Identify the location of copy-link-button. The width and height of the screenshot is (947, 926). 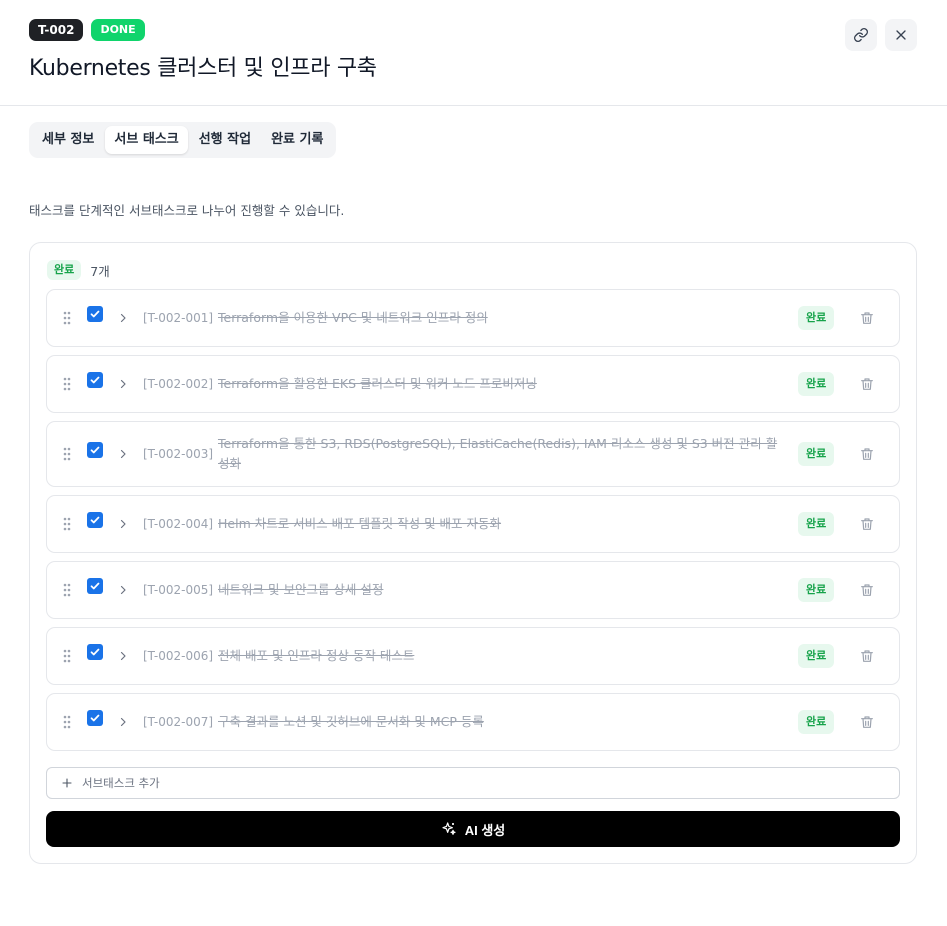
(861, 35).